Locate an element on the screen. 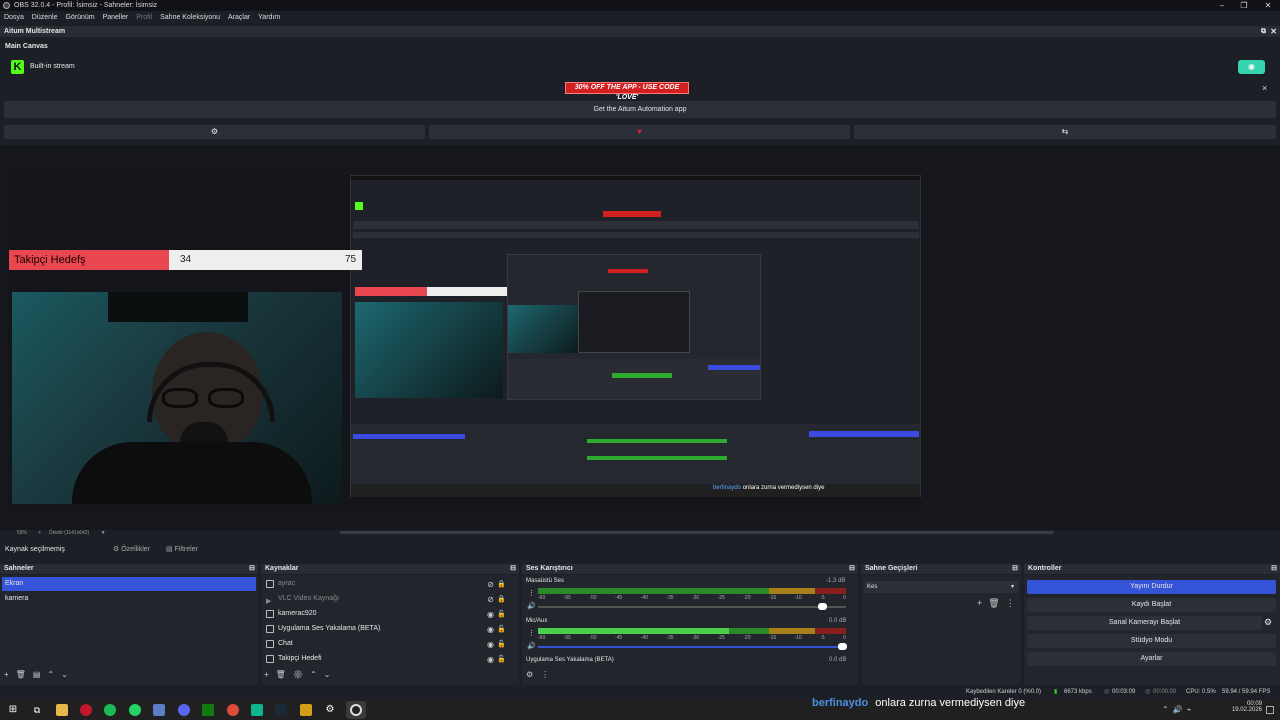 The width and height of the screenshot is (1280, 720). aitum-share-button: ⇆ is located at coordinates (1065, 132).